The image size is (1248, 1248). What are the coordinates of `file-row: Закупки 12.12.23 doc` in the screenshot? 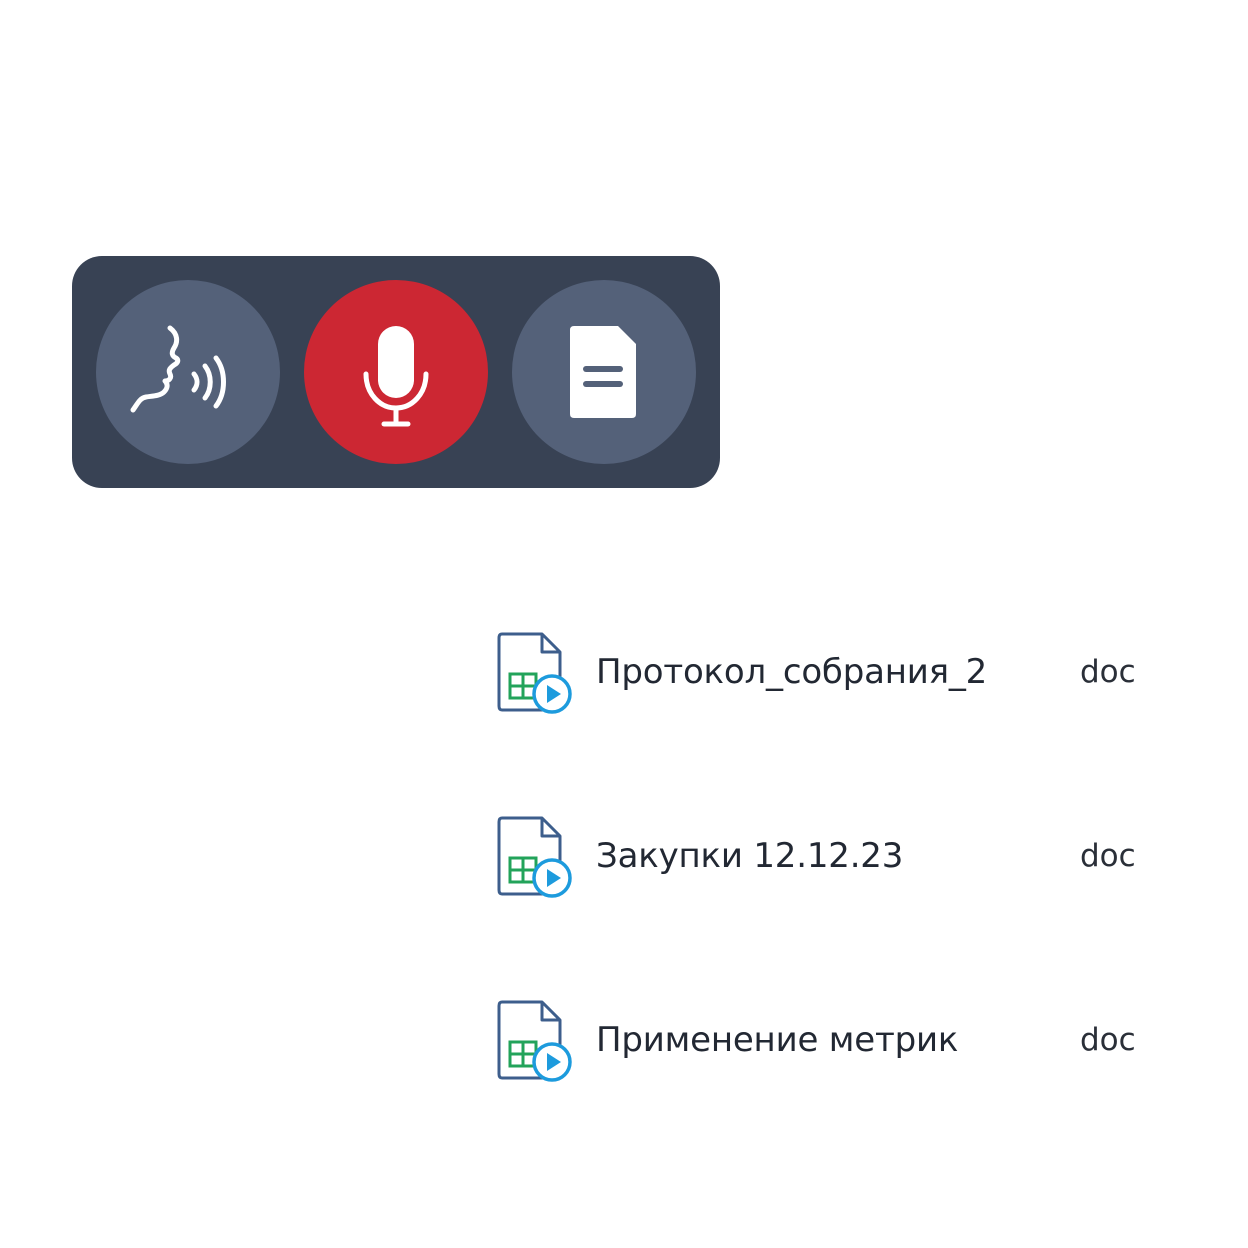 It's located at (836, 859).